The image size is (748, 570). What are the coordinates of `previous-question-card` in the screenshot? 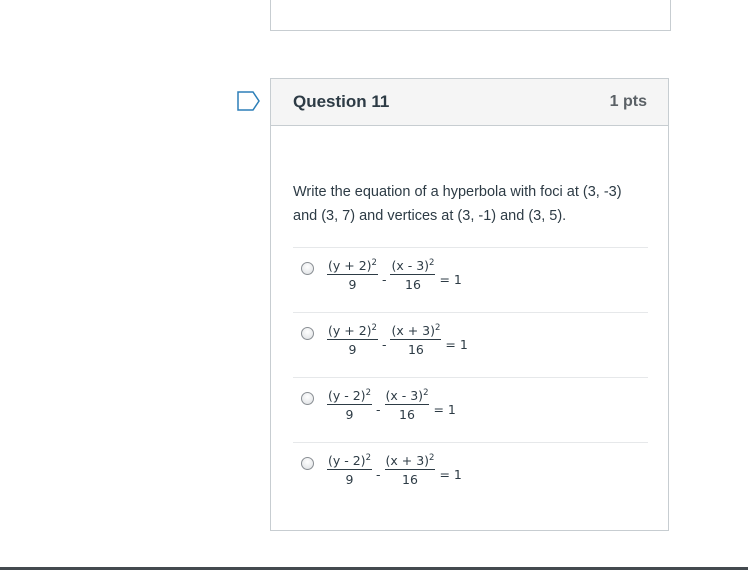 It's located at (470, 15).